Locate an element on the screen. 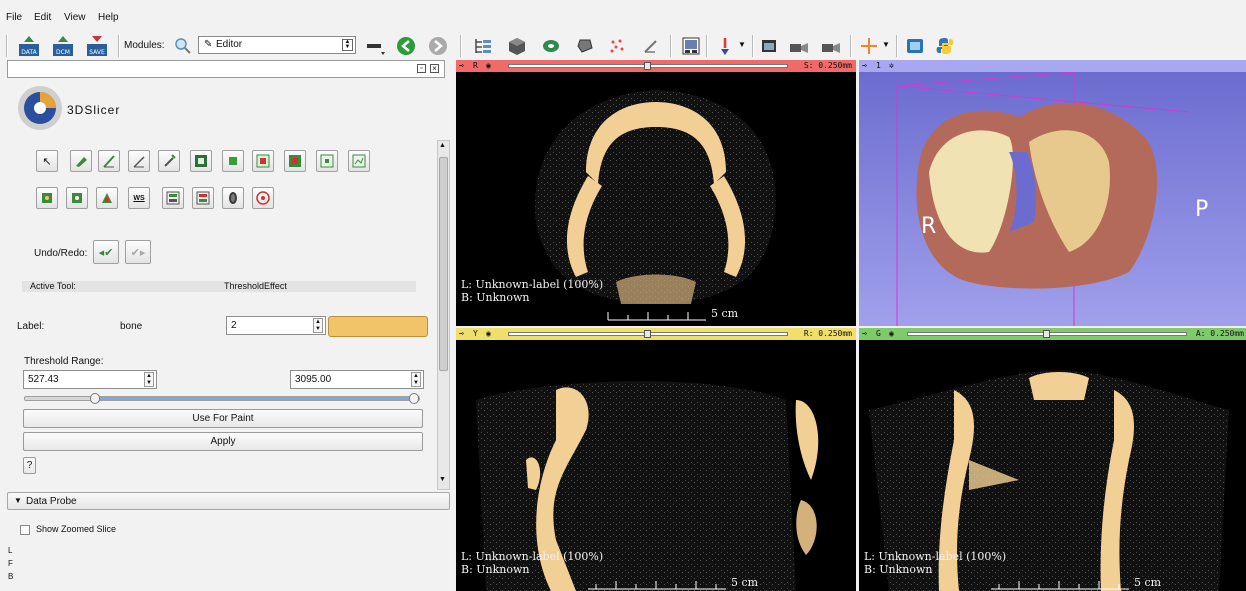 The image size is (1246, 591). menu-view: View is located at coordinates (75, 17).